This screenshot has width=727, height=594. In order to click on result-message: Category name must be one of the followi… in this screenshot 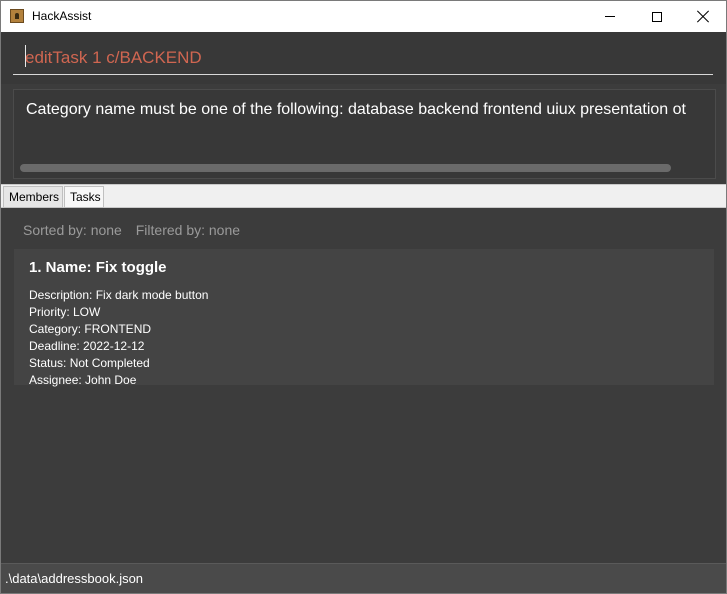, I will do `click(356, 109)`.